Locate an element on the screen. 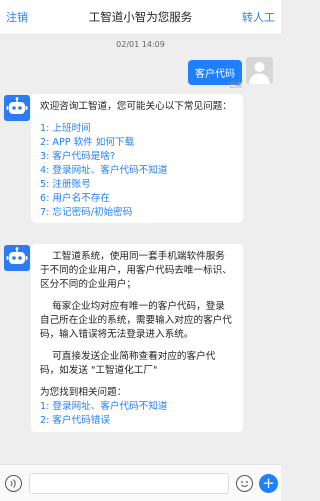  faq-item: 7: 忘记密码/初始密码 is located at coordinates (137, 213).